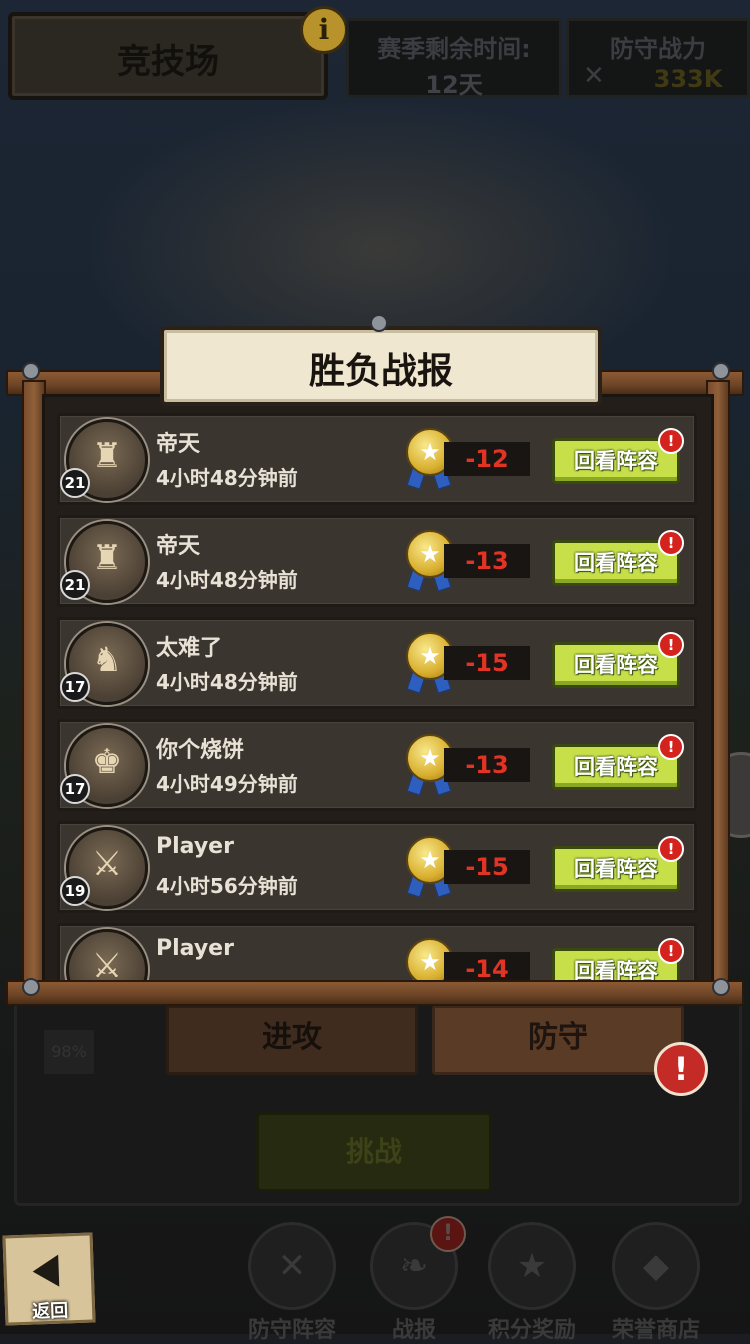 Image resolution: width=750 pixels, height=1344 pixels. What do you see at coordinates (50, 1311) in the screenshot?
I see `back-label: 返回` at bounding box center [50, 1311].